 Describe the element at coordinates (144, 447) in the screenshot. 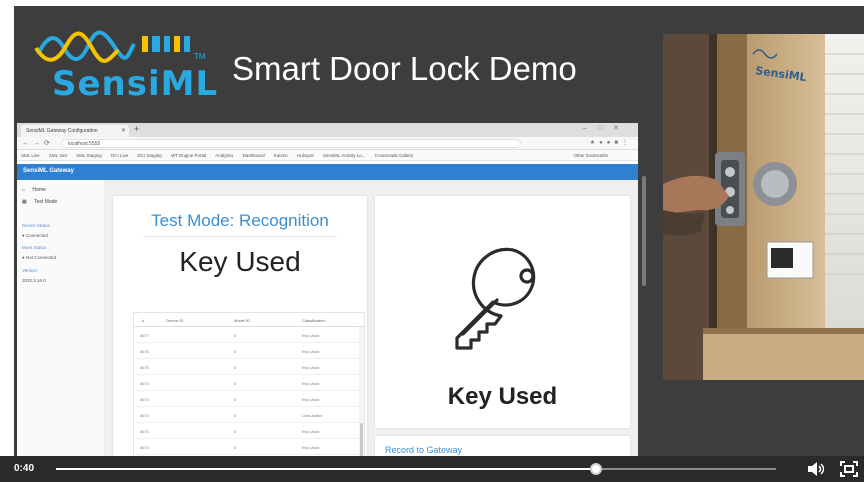

I see `row-index: 6670` at that location.